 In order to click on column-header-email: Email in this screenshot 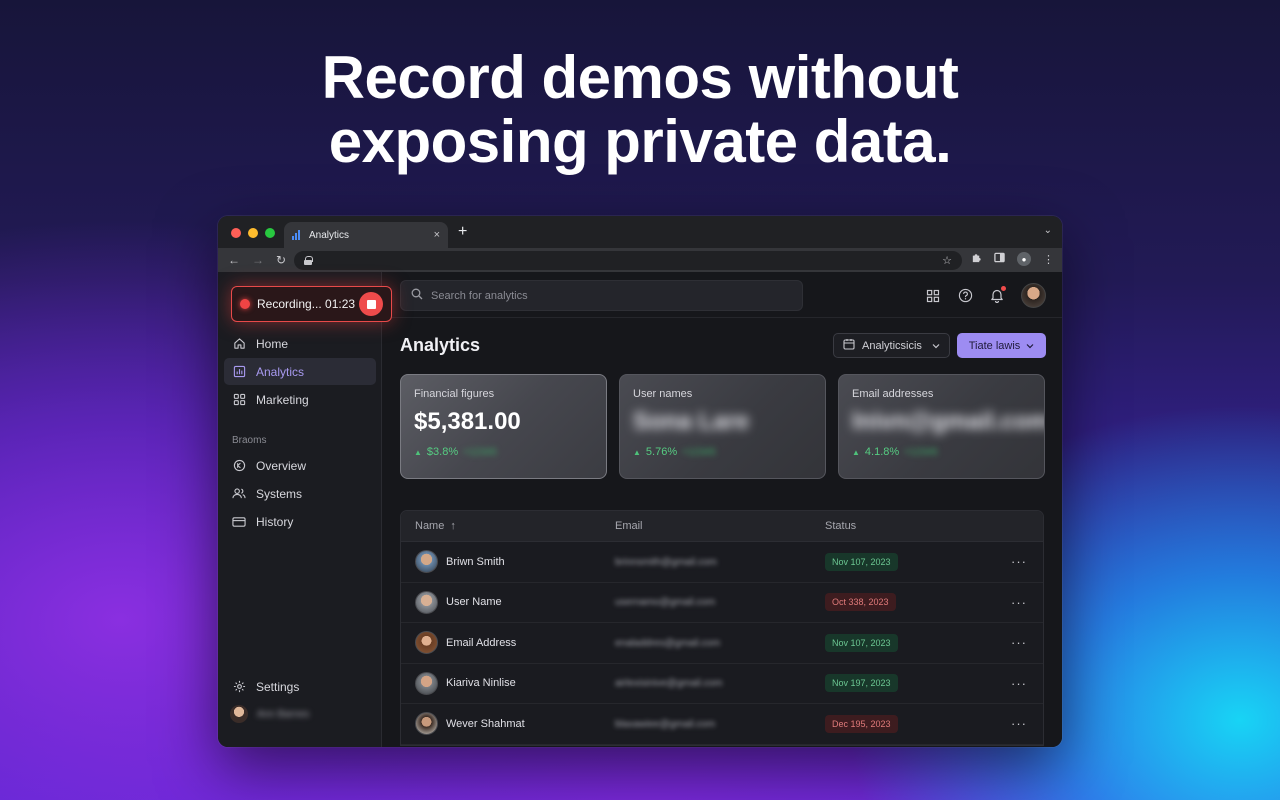, I will do `click(720, 526)`.